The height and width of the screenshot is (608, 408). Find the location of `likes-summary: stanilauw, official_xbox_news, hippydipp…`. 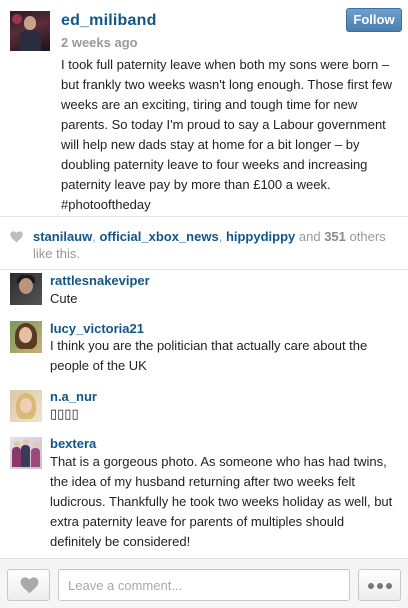

likes-summary: stanilauw, official_xbox_news, hippydipp… is located at coordinates (218, 245).